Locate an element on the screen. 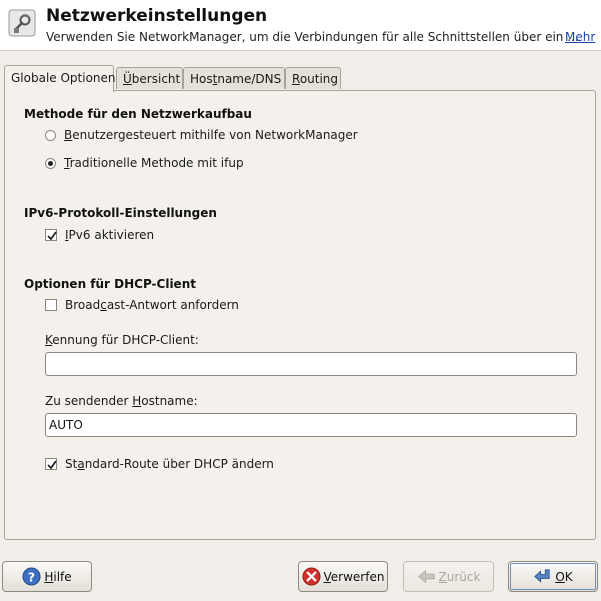 The width and height of the screenshot is (601, 601). ipv6-section-title: IPv6-Protokoll-Einstellungen is located at coordinates (120, 213).